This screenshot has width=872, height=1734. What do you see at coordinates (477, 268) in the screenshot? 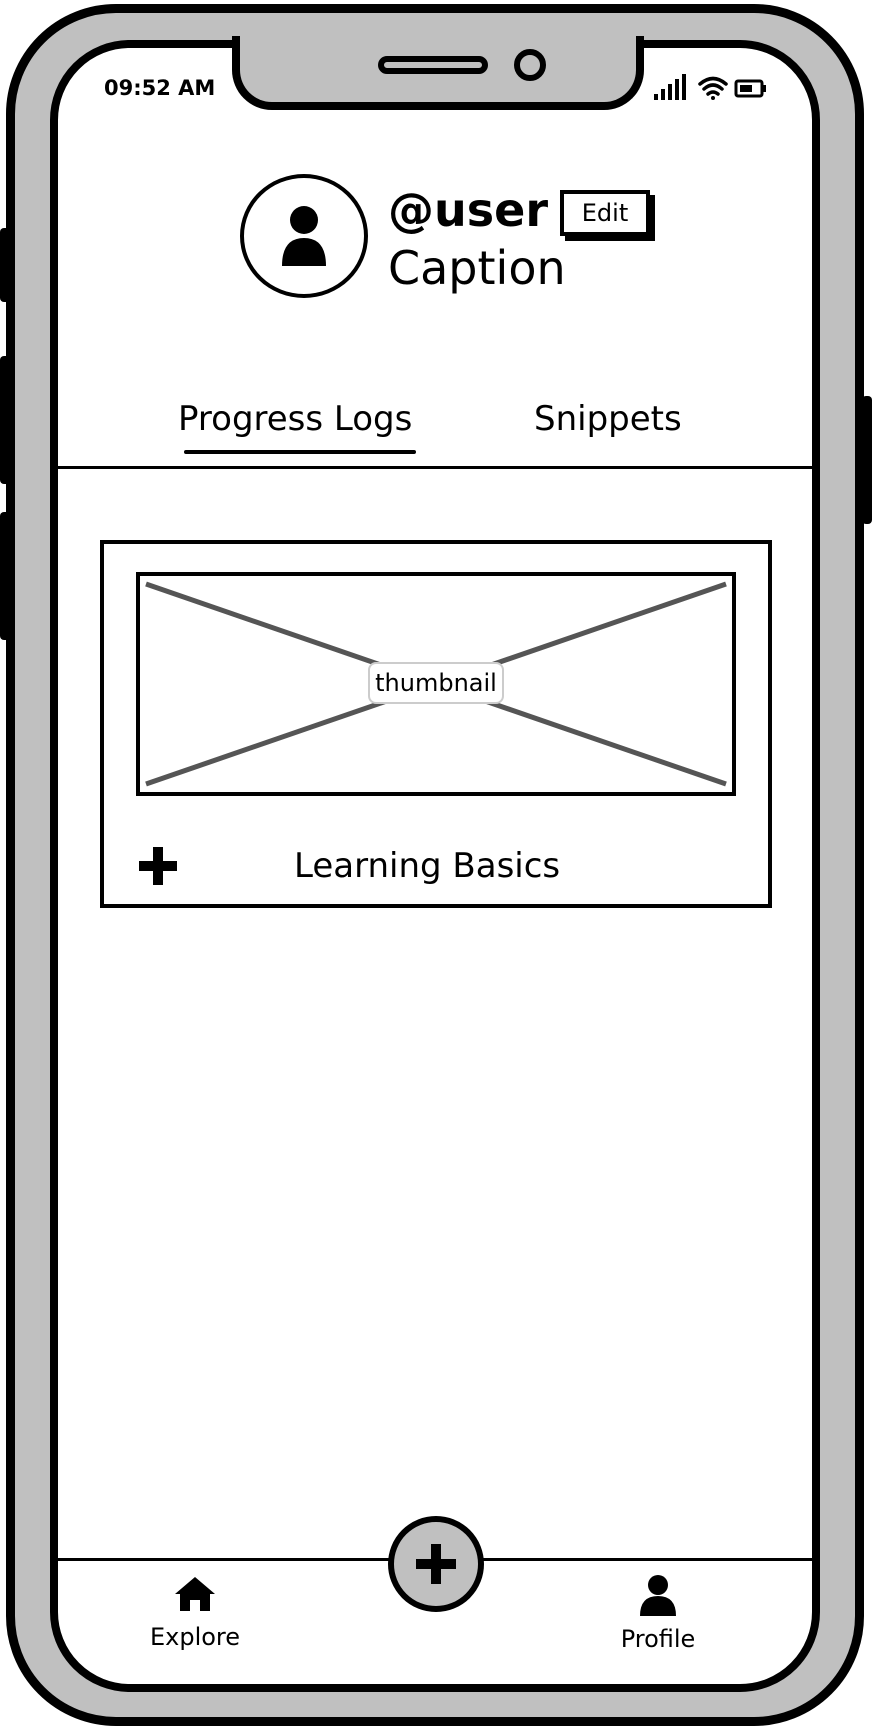
I see `profile-caption: Caption` at bounding box center [477, 268].